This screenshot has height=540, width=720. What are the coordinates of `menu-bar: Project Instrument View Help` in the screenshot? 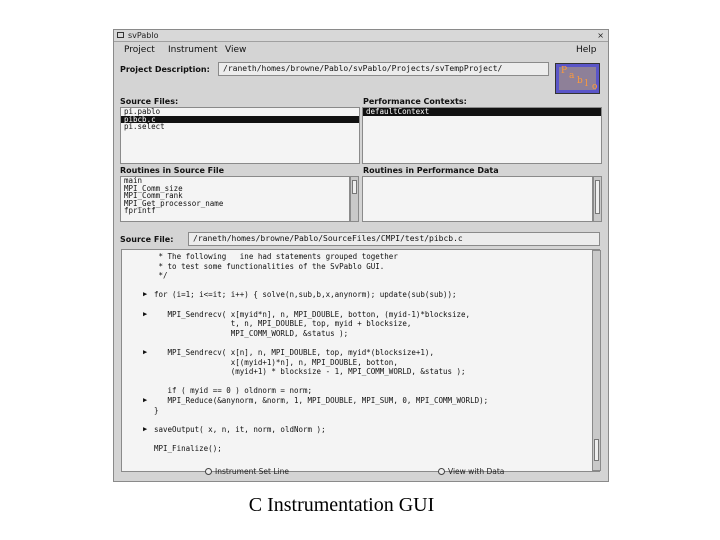 It's located at (361, 50).